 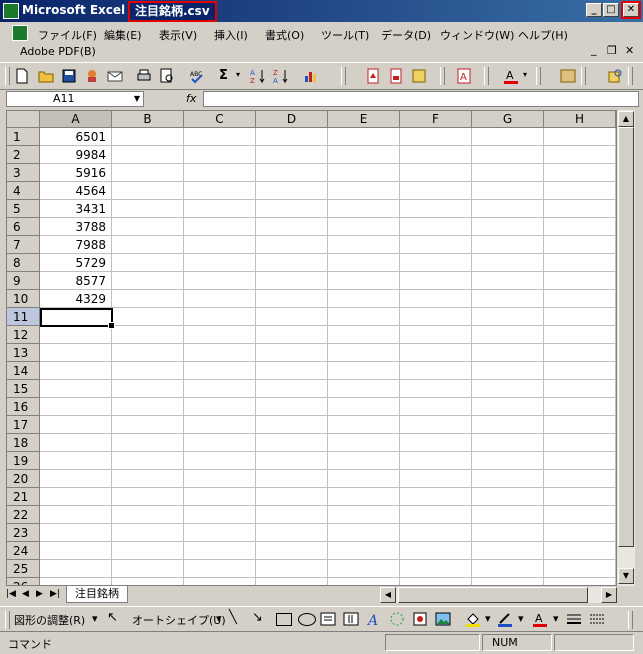 I want to click on scroll-up-button: ▲, so click(x=626, y=119).